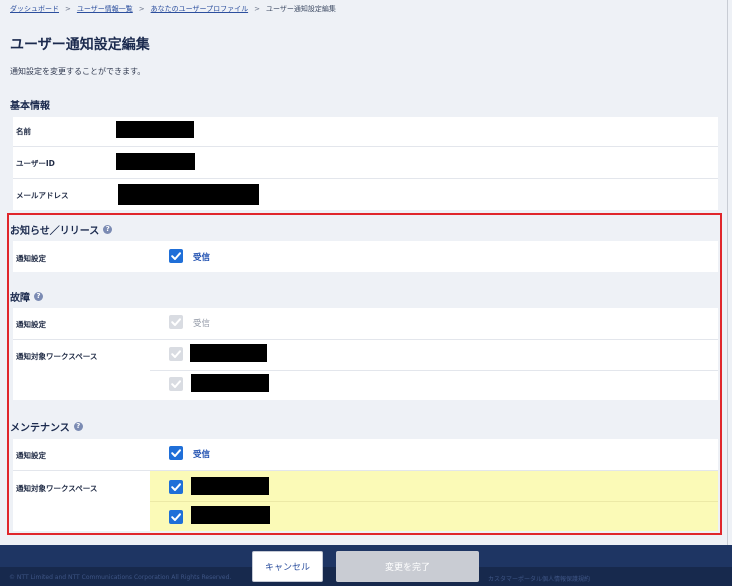 Image resolution: width=732 pixels, height=586 pixels. I want to click on name-value-redacted, so click(155, 129).